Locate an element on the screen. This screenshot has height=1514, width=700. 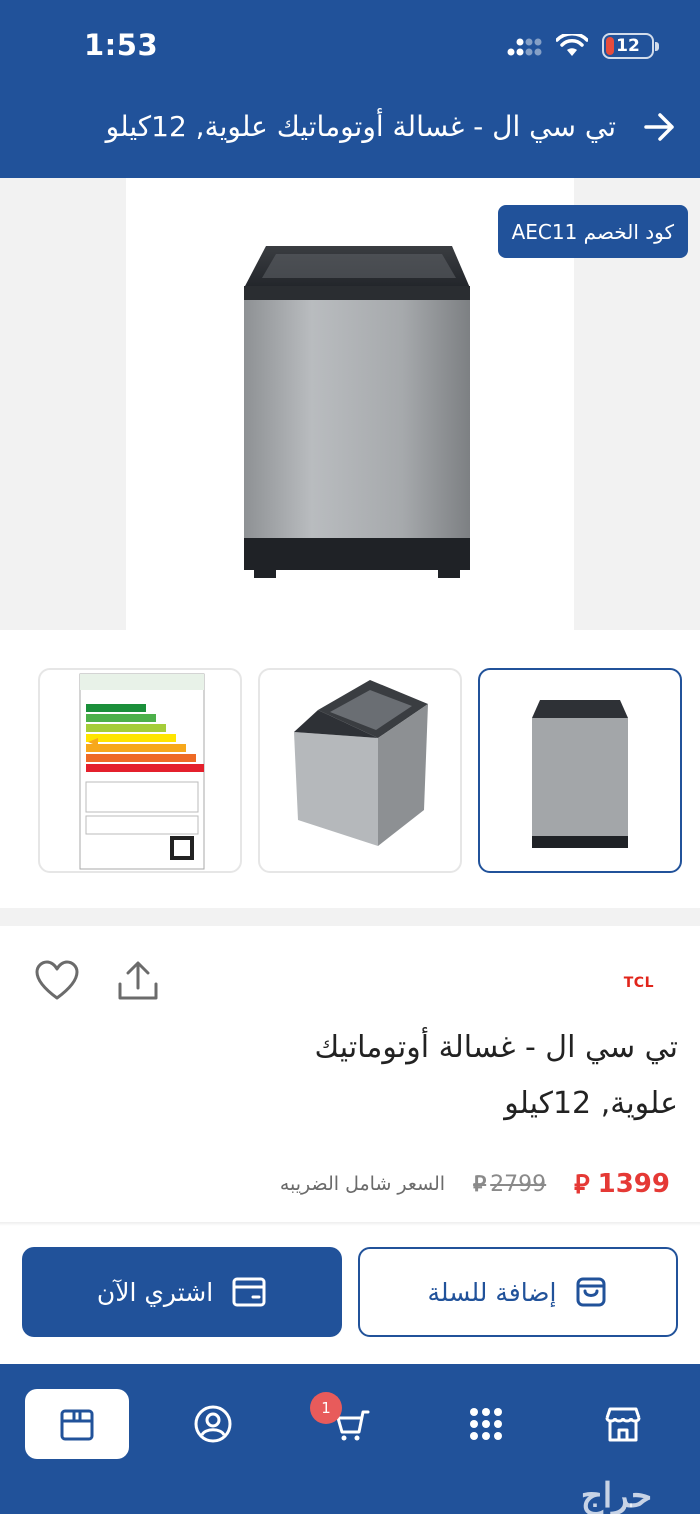
nav-orders is located at coordinates (77, 1424).